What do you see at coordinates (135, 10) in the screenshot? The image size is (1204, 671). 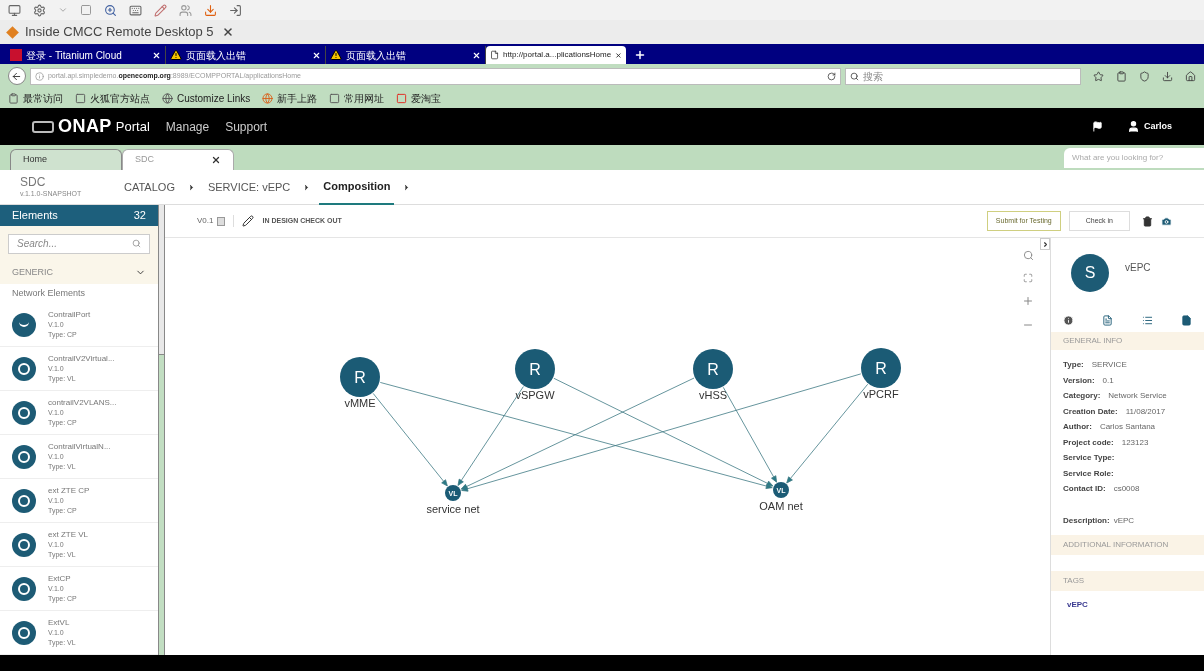 I see `keyboard-icon` at bounding box center [135, 10].